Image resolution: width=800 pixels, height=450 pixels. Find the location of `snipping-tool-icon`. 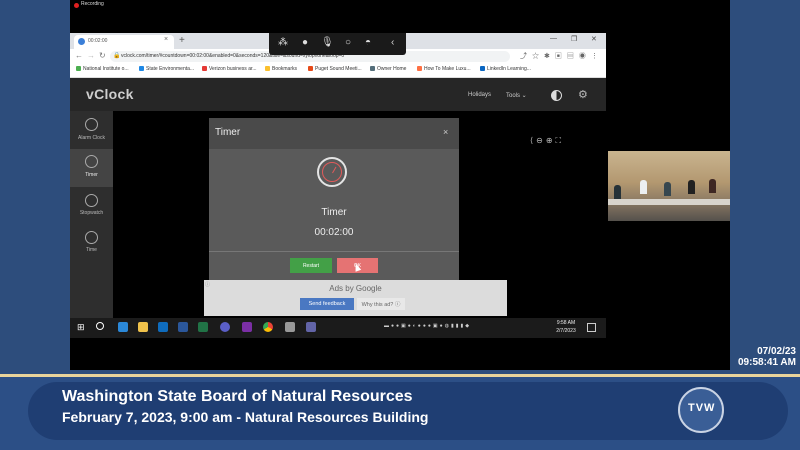

snipping-tool-icon is located at coordinates (290, 327).